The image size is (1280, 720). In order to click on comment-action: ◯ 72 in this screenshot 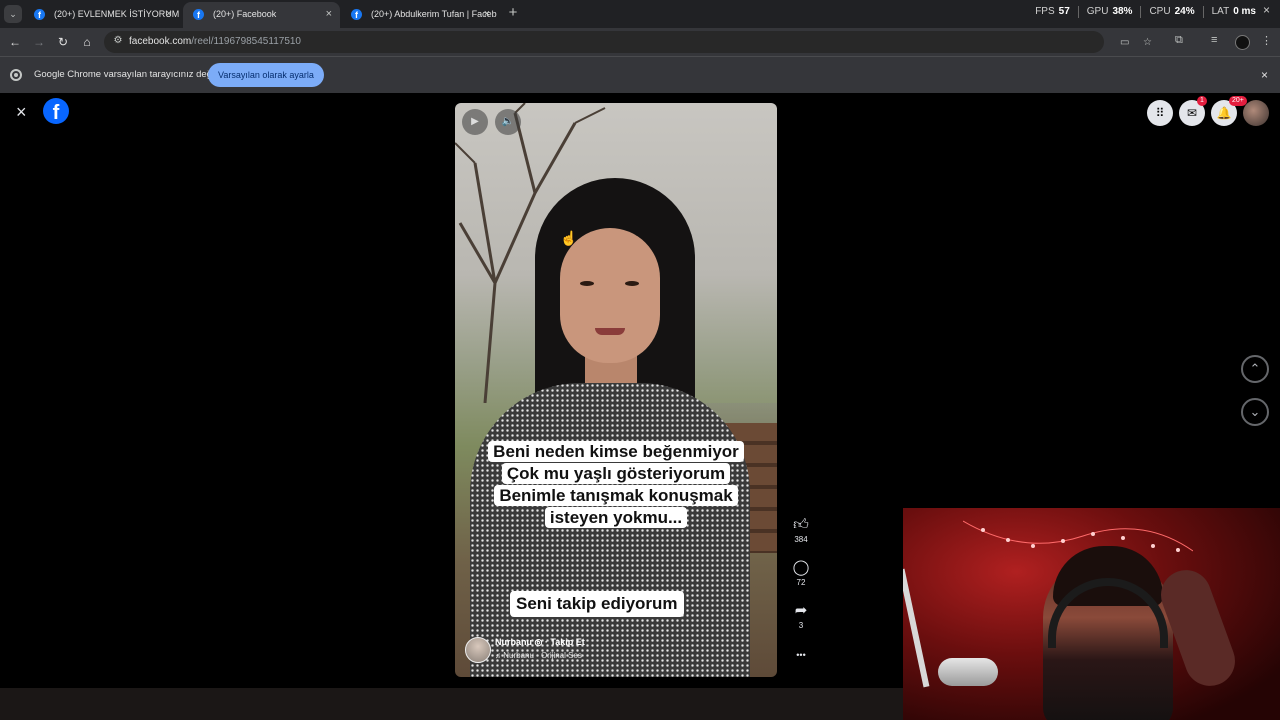, I will do `click(801, 574)`.